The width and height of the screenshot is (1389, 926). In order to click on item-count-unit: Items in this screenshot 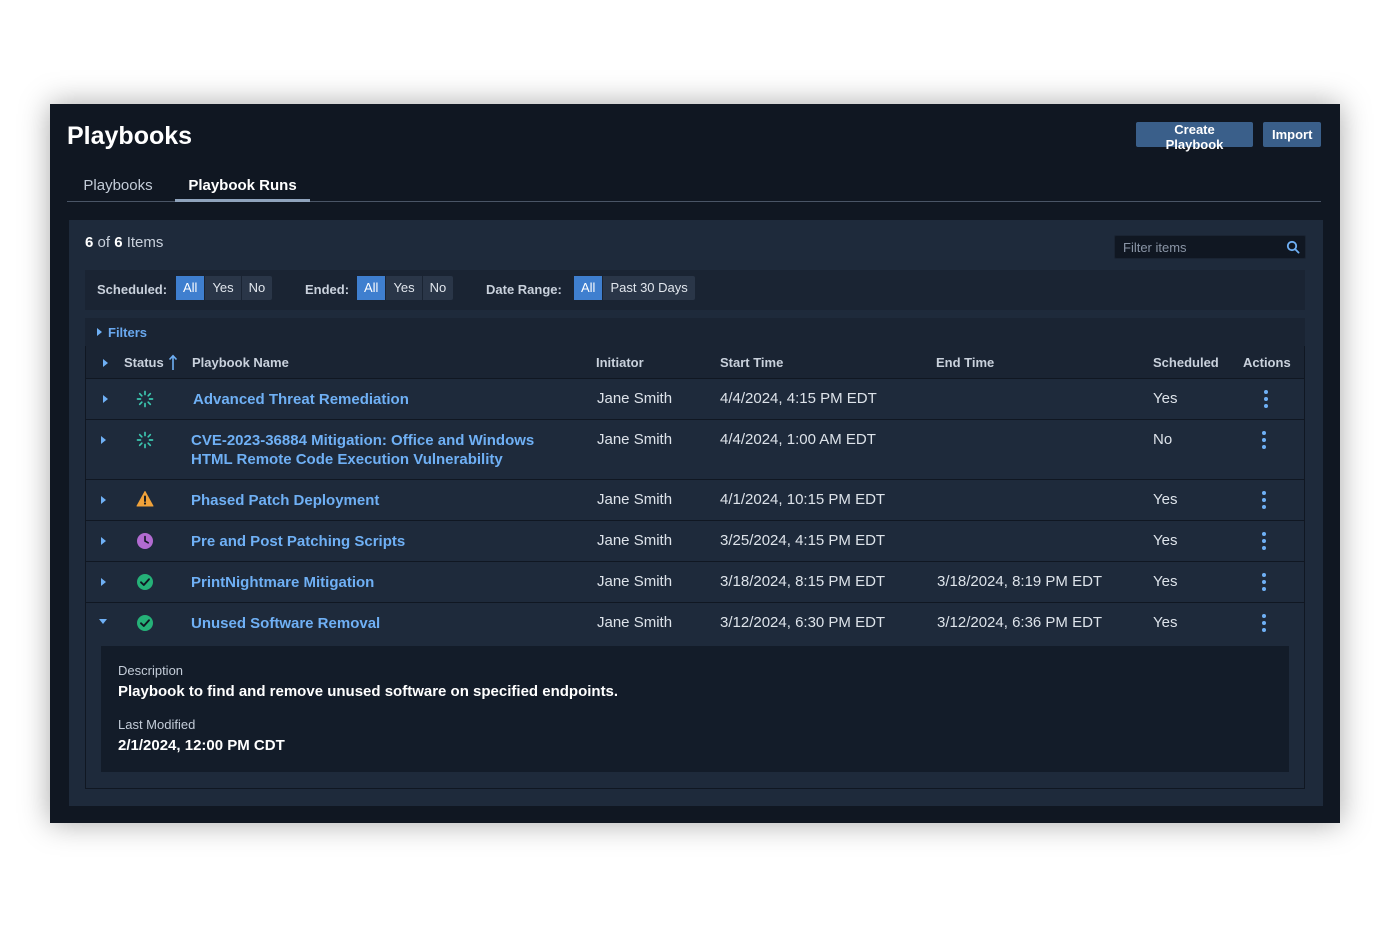, I will do `click(145, 242)`.